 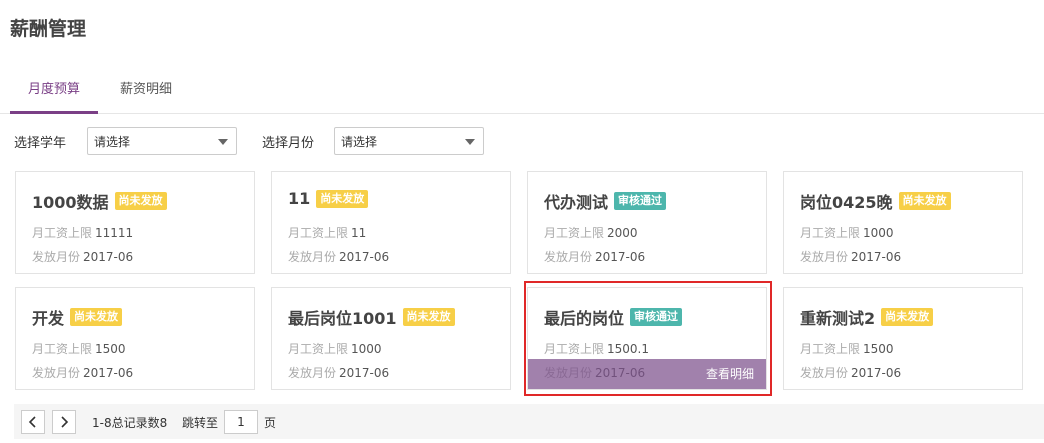 What do you see at coordinates (162, 141) in the screenshot?
I see `year-select: 请选择` at bounding box center [162, 141].